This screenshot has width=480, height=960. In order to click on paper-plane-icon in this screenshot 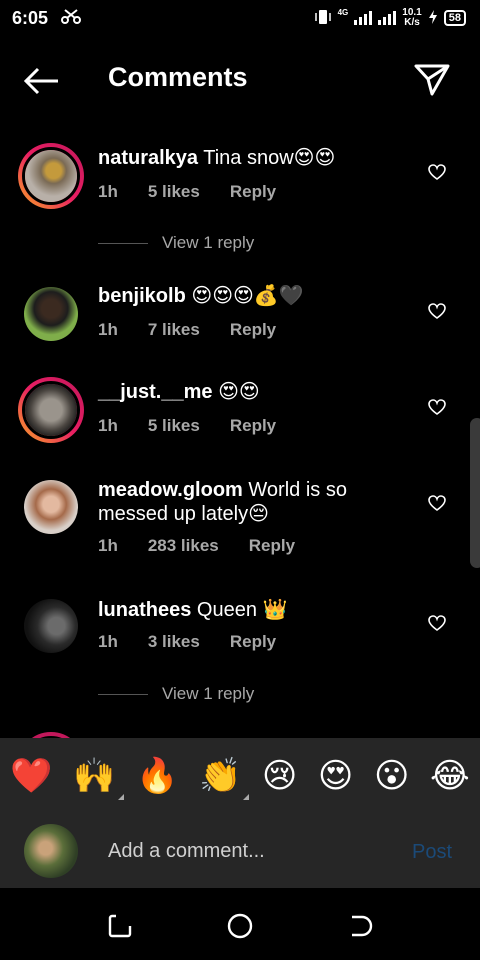, I will do `click(432, 80)`.